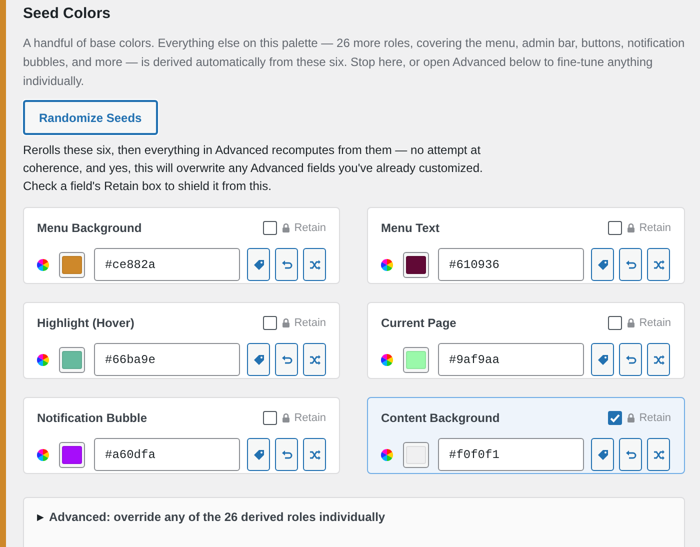 This screenshot has width=700, height=547. I want to click on advanced-toggle: Advanced: override any of the 26 derived roles individually, so click(217, 517).